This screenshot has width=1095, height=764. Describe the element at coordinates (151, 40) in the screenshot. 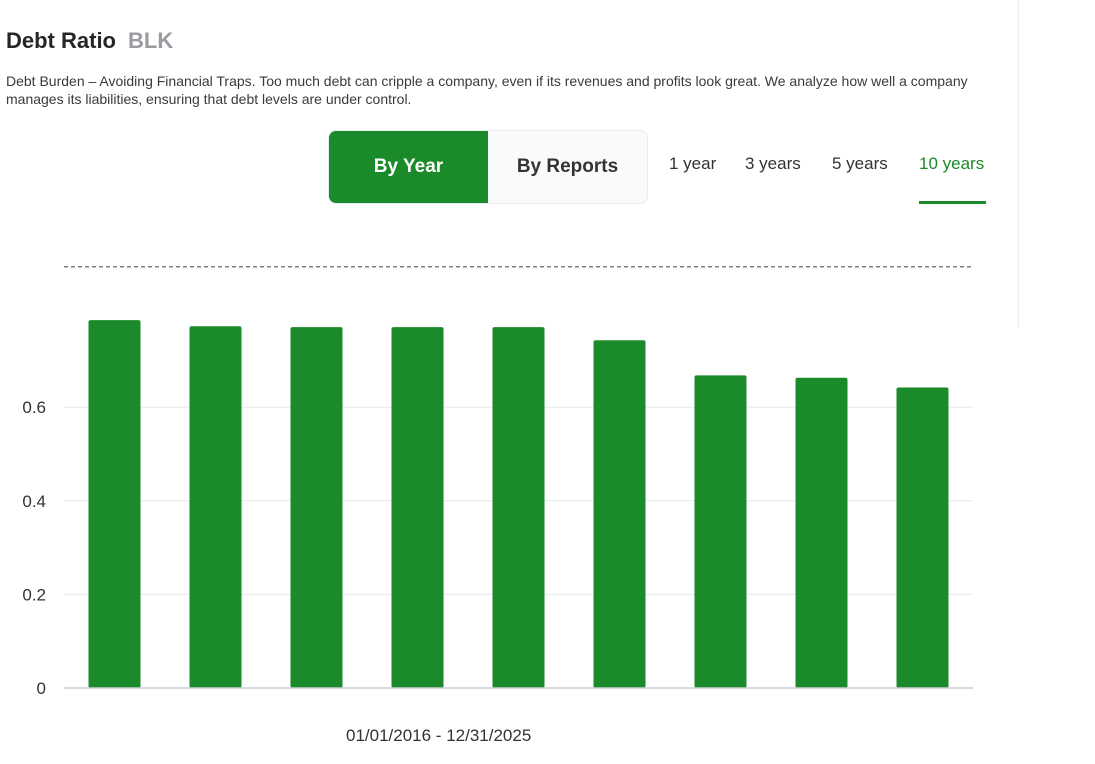

I see `ticker-symbol: BLK` at that location.